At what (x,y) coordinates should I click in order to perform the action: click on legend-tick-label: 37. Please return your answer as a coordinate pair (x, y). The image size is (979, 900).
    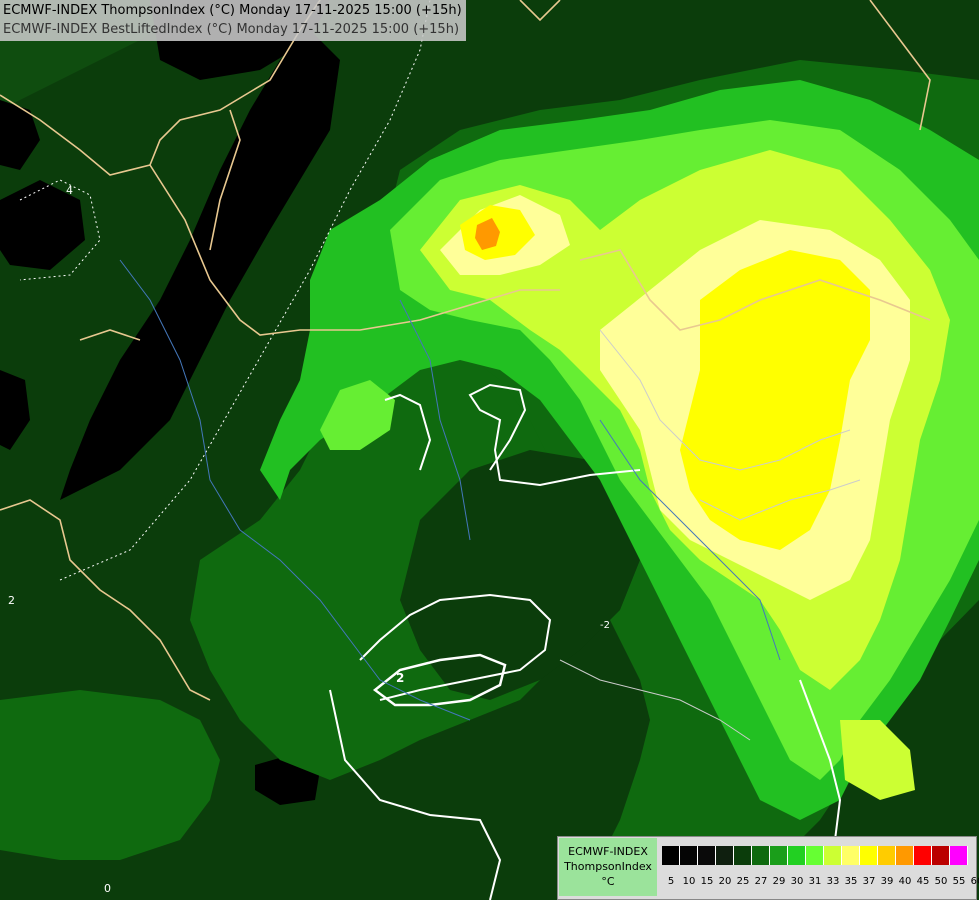
    Looking at the image, I should click on (869, 881).